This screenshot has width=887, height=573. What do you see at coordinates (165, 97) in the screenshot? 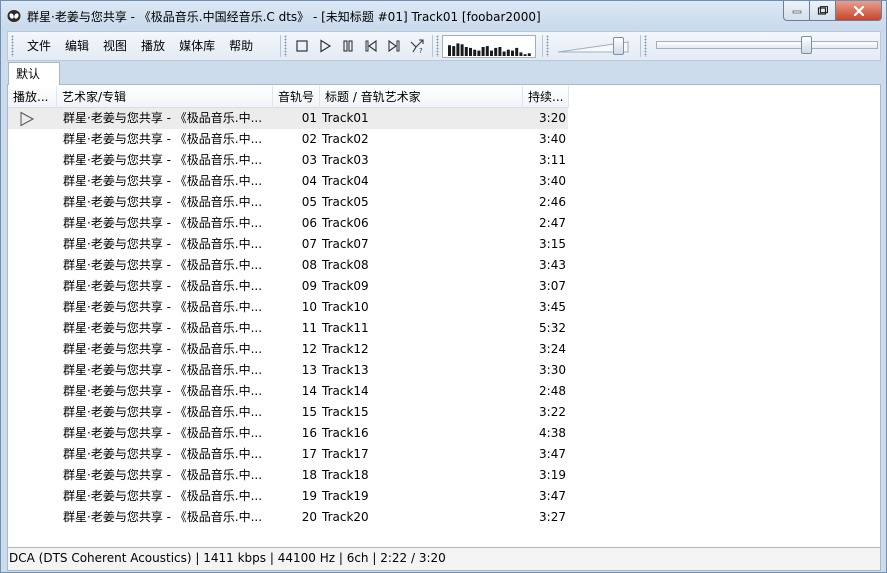
I see `column-artist-album: 艺术家/专辑` at bounding box center [165, 97].